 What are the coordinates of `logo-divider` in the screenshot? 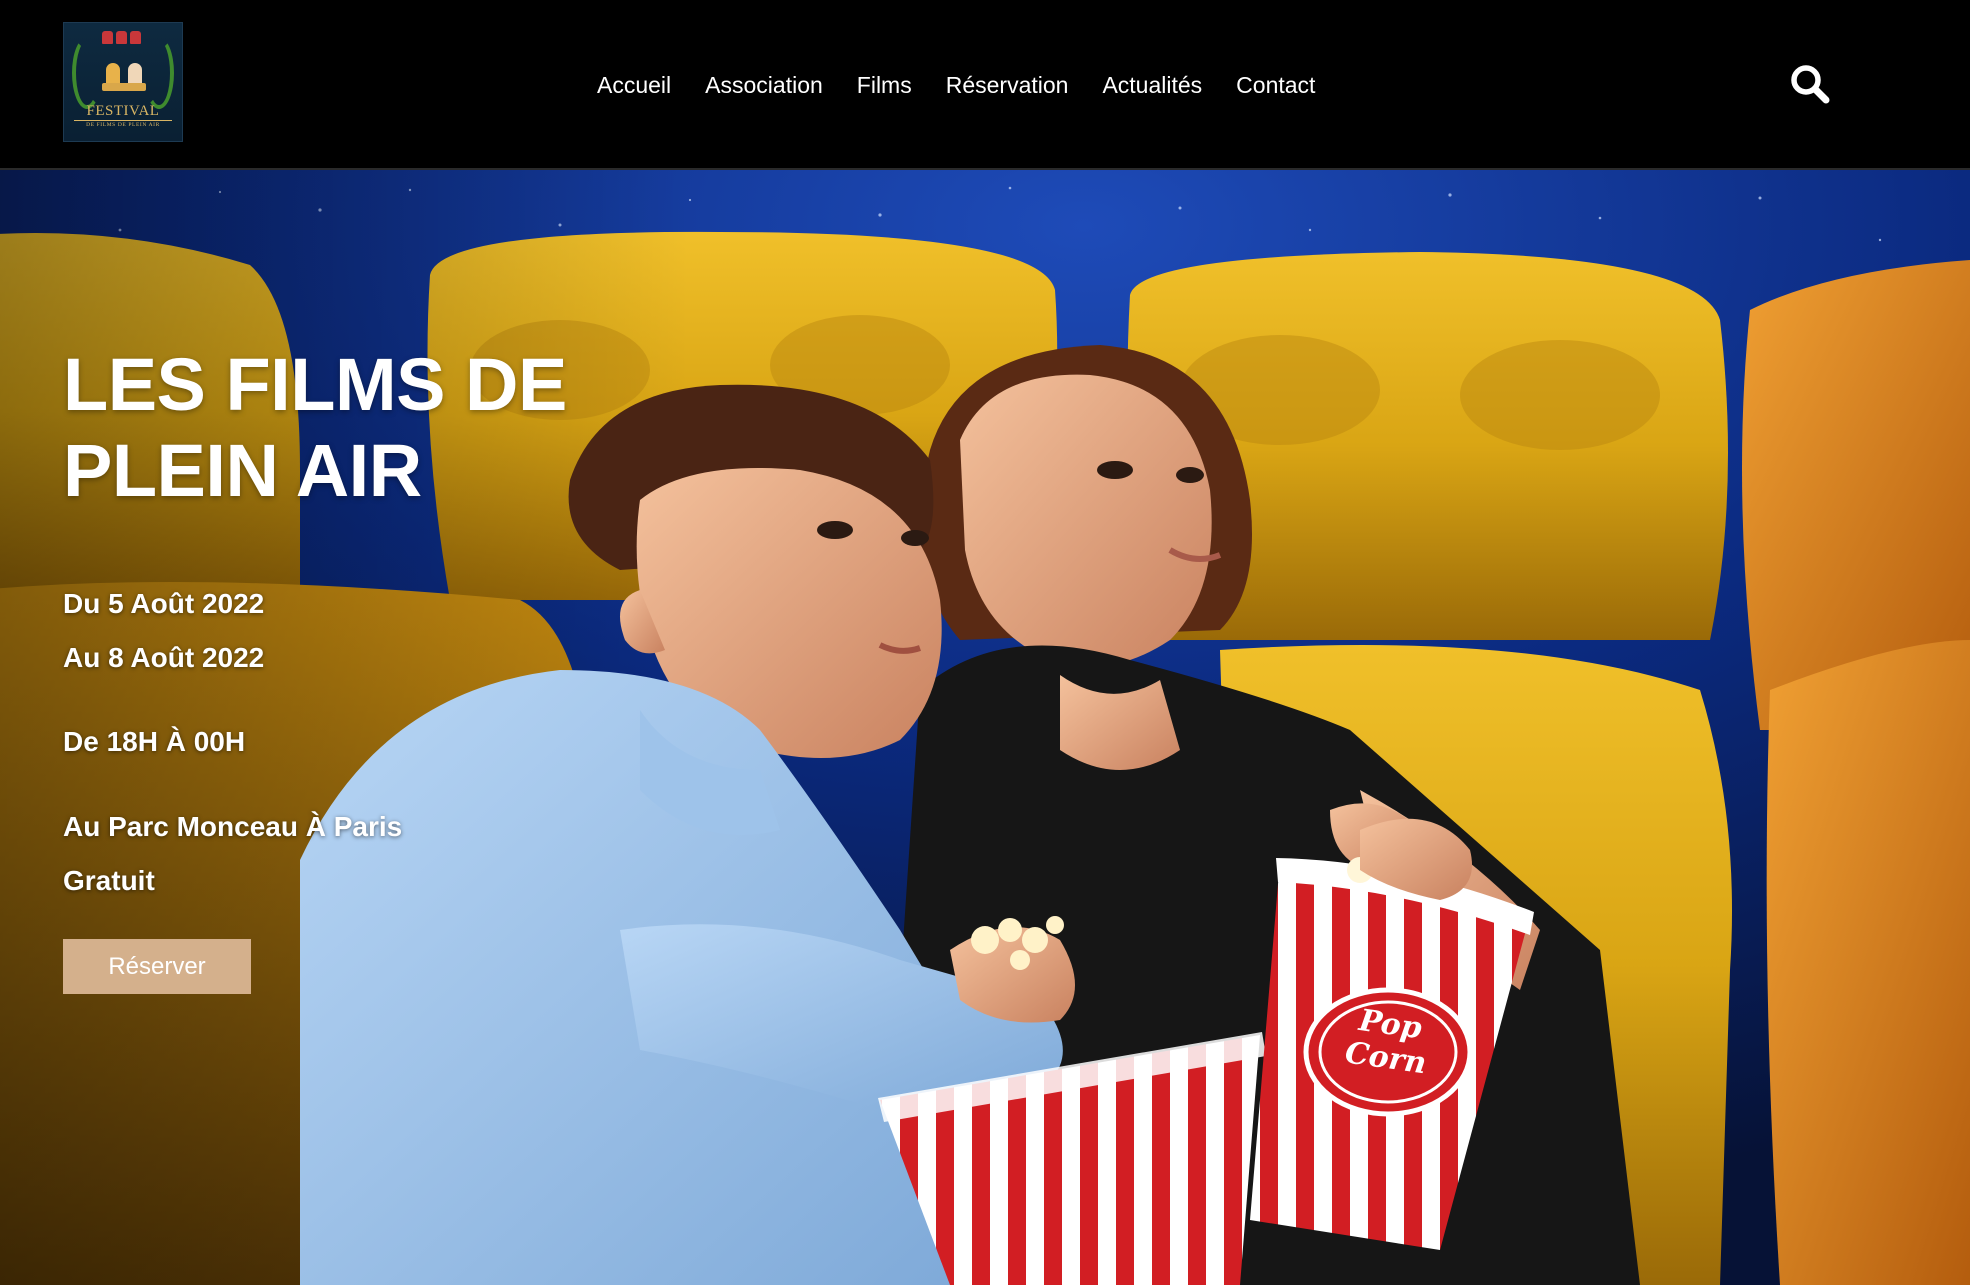 It's located at (123, 120).